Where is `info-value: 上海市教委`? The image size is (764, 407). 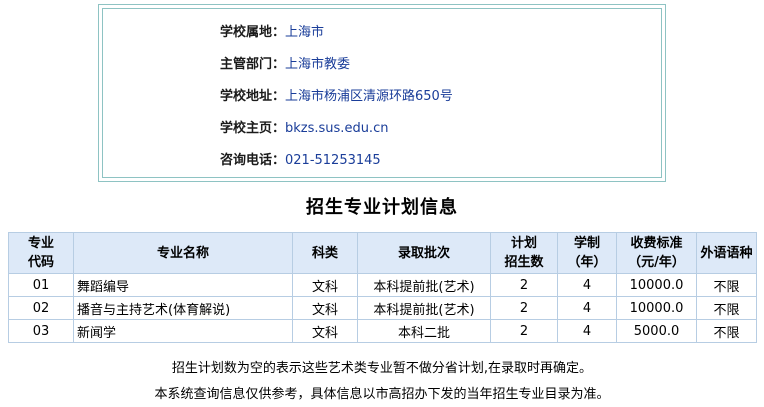
info-value: 上海市教委 is located at coordinates (318, 64).